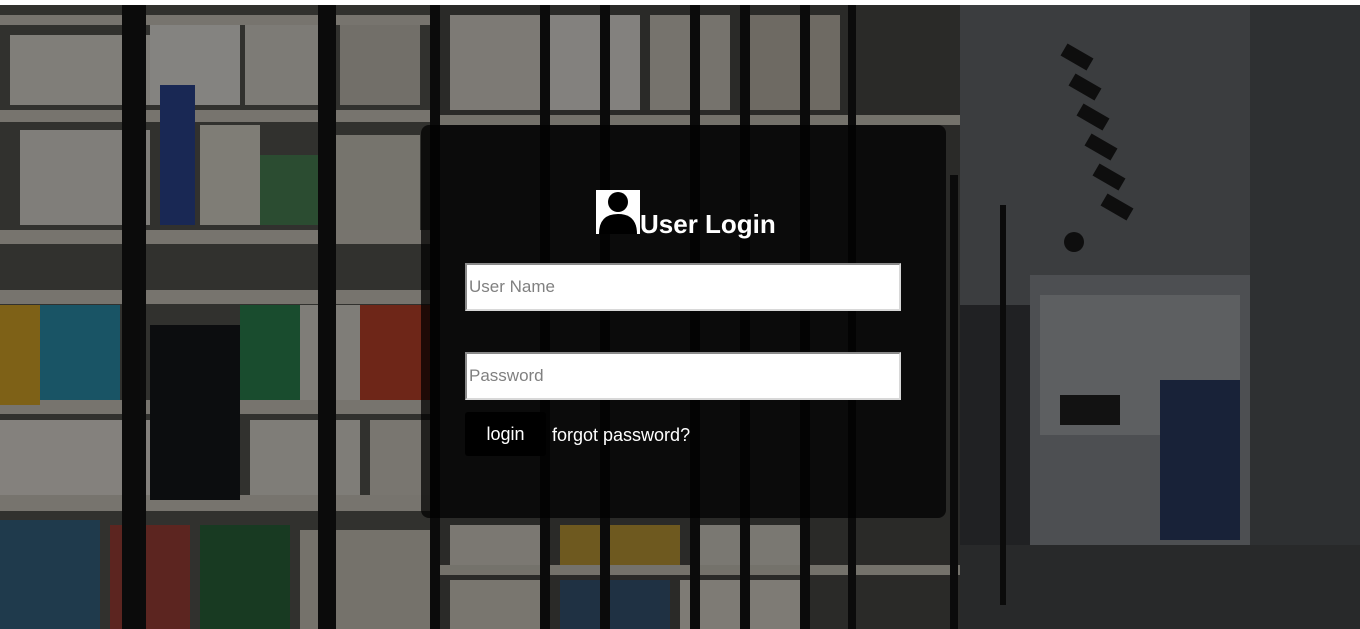  I want to click on login-title: User Login, so click(708, 224).